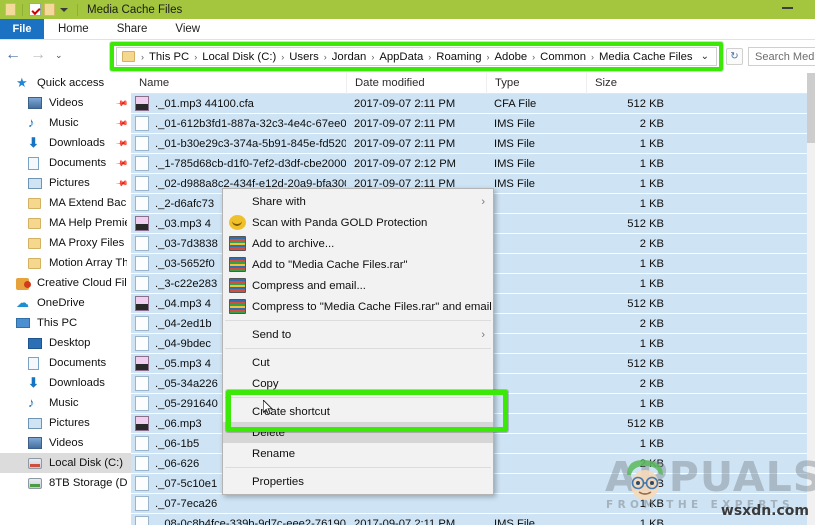  What do you see at coordinates (187, 29) in the screenshot?
I see `tab-view: View` at bounding box center [187, 29].